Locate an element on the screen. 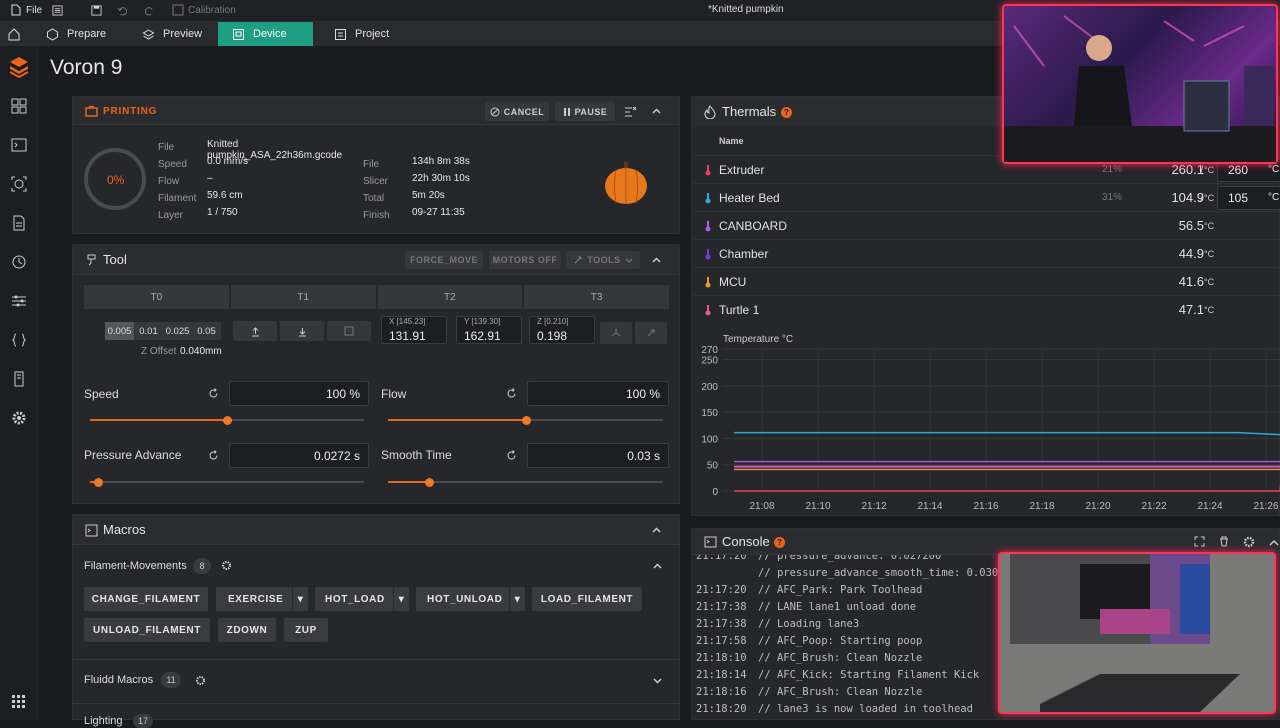 The image size is (1280, 728). motors-off-button: MOTORS OFF is located at coordinates (525, 260).